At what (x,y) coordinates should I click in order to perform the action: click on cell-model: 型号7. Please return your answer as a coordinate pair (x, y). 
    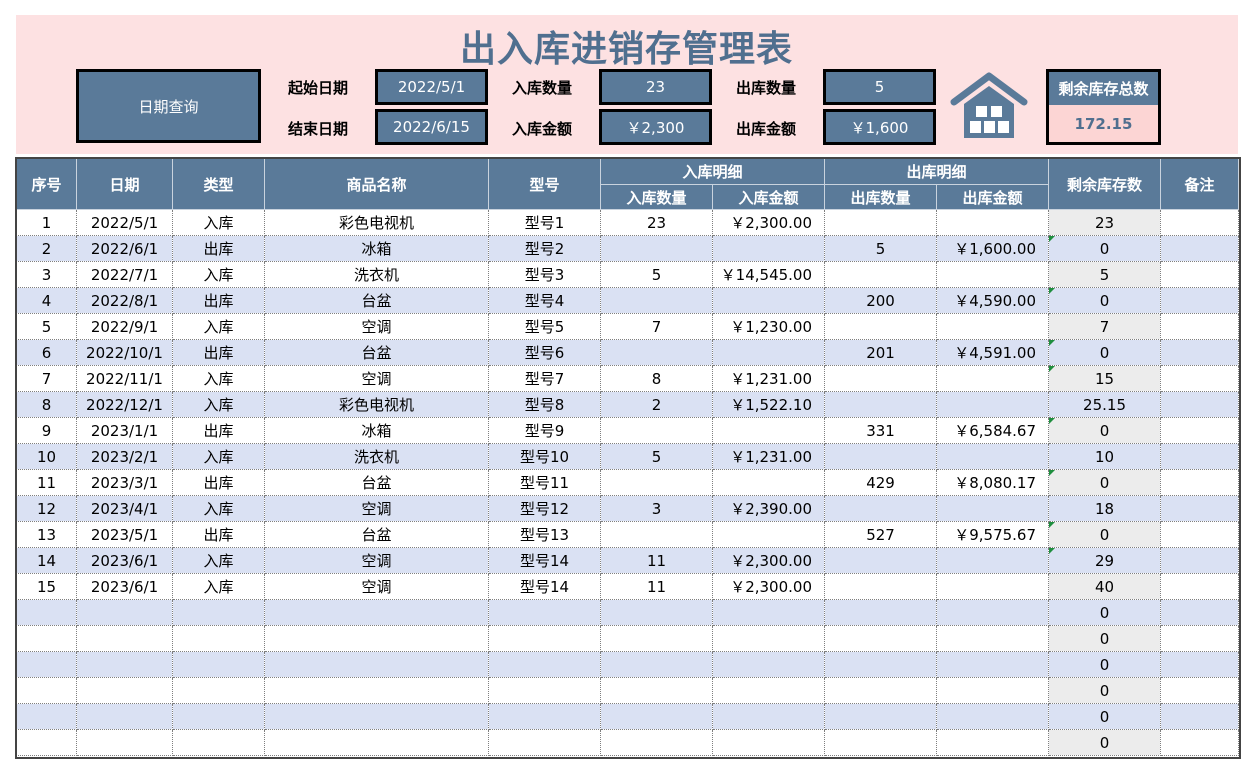
    Looking at the image, I should click on (544, 378).